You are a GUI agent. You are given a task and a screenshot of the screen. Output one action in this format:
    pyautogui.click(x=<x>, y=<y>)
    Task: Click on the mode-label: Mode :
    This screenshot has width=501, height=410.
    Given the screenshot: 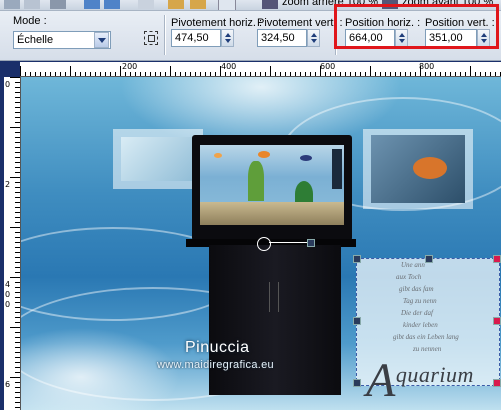 What is the action you would take?
    pyautogui.click(x=30, y=21)
    